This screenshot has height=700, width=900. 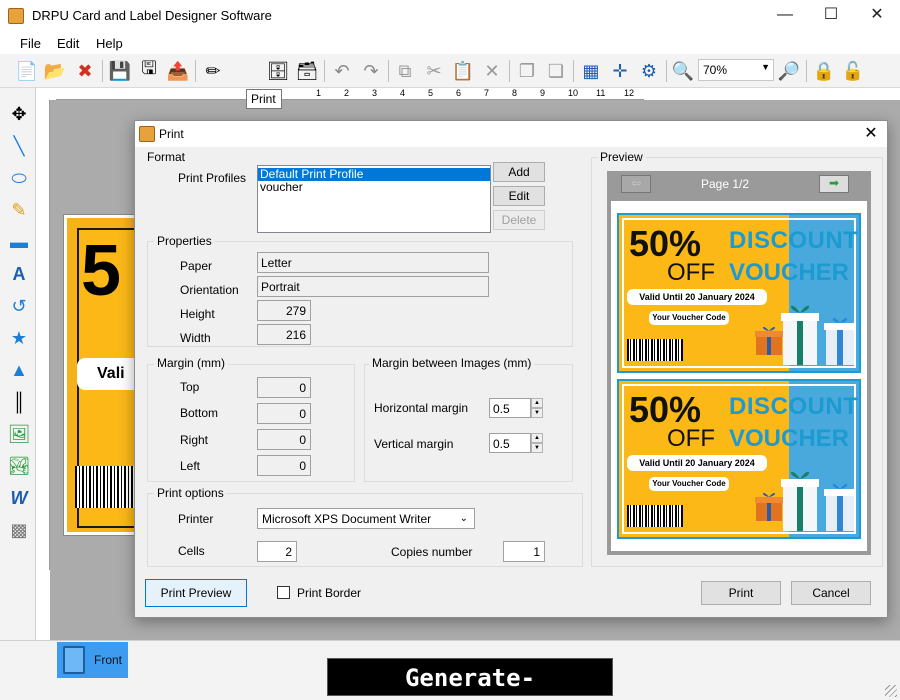 I want to click on list-item: voucher, so click(x=374, y=187).